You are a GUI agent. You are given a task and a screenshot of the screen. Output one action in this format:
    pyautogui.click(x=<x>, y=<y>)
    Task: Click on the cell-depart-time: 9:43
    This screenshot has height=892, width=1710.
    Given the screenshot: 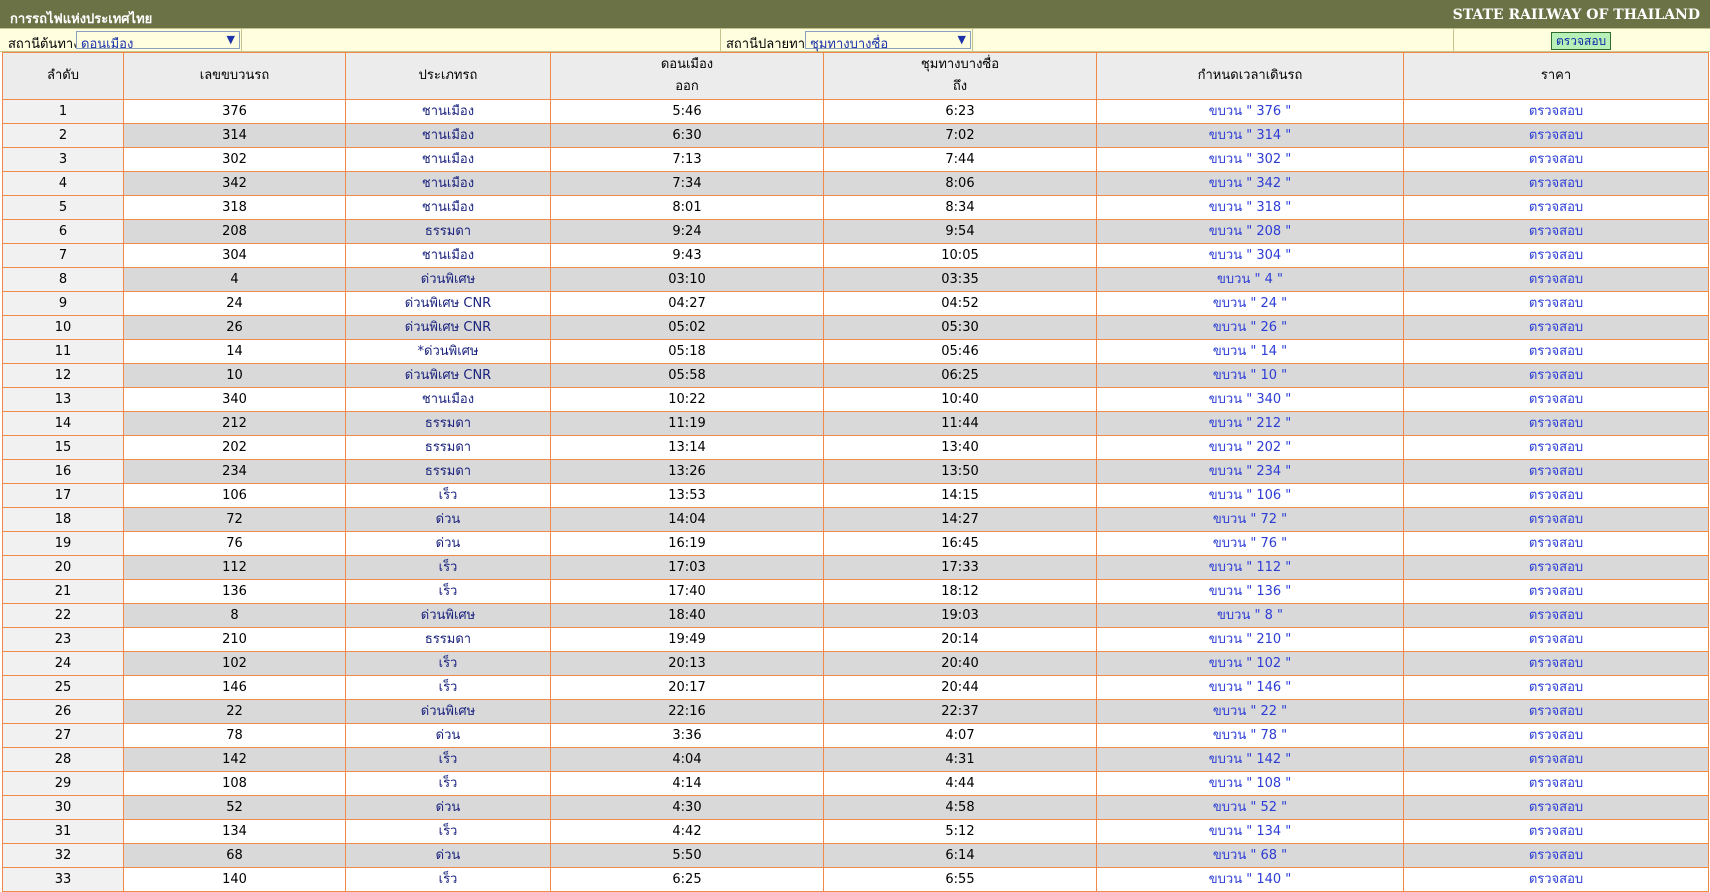 What is the action you would take?
    pyautogui.click(x=687, y=255)
    